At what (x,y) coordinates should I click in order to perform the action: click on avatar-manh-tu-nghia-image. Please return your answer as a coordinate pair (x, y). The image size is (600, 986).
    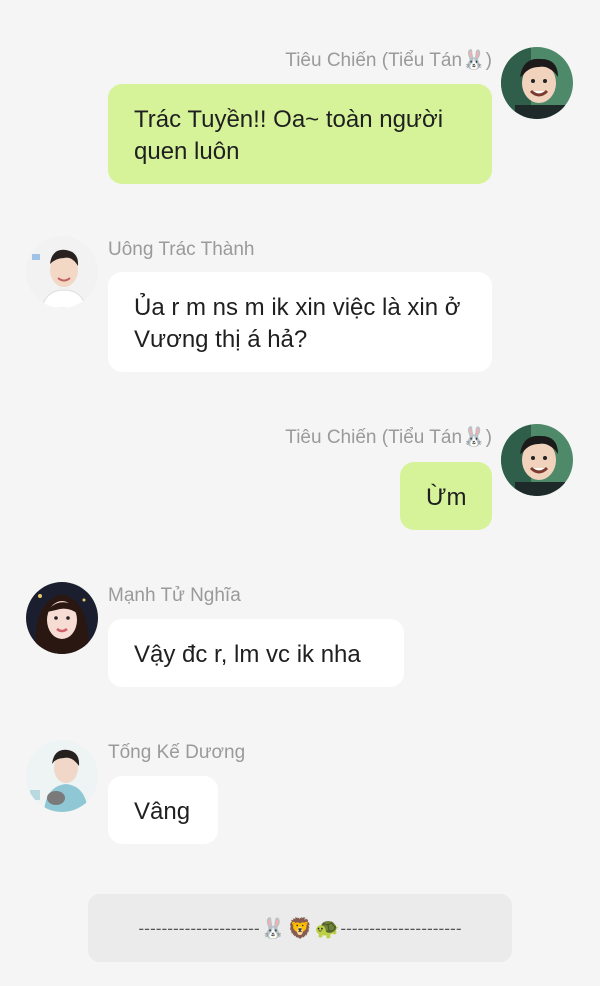
    Looking at the image, I should click on (62, 618).